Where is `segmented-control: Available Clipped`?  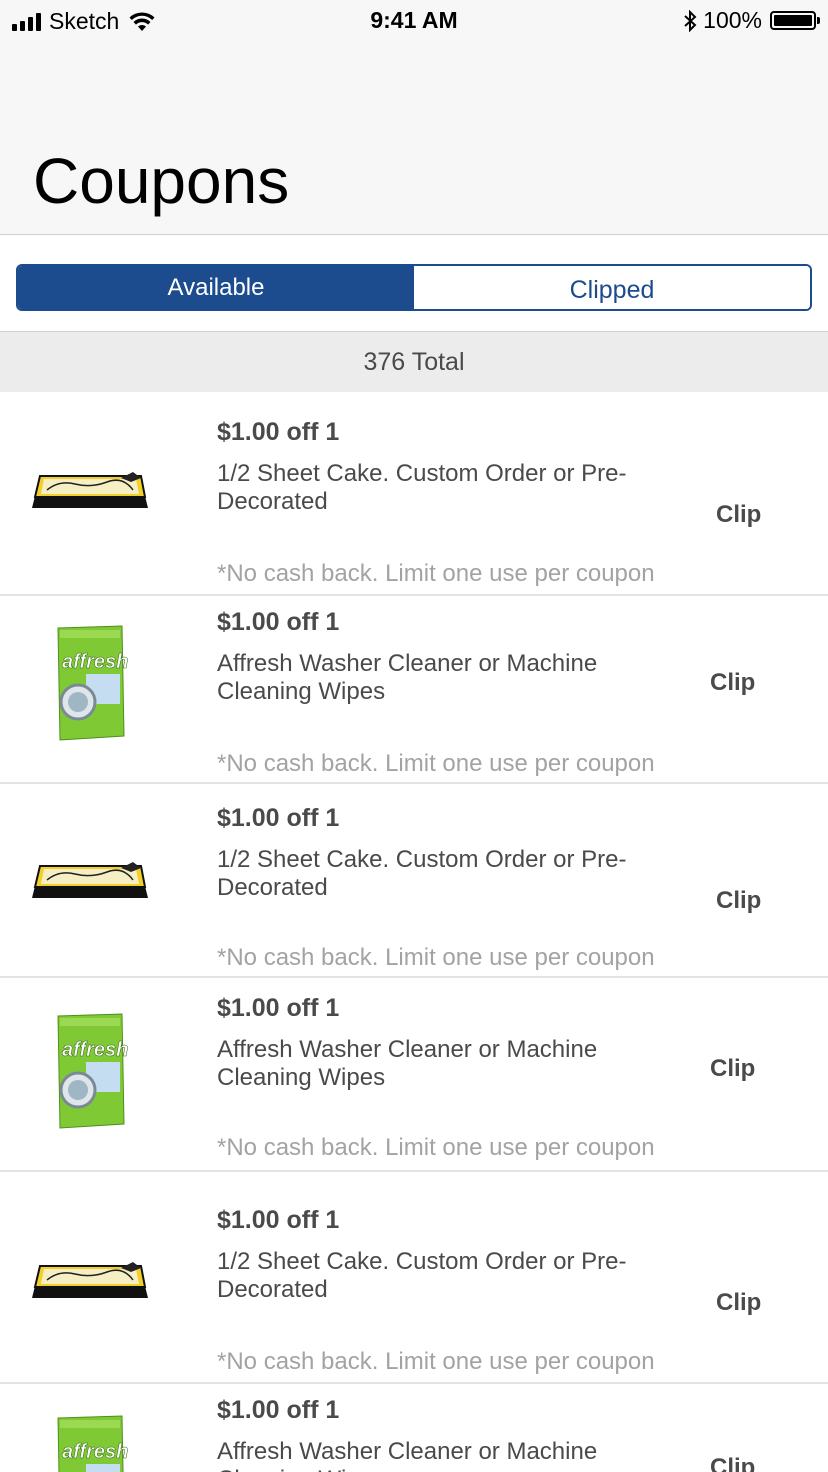
segmented-control: Available Clipped is located at coordinates (414, 287).